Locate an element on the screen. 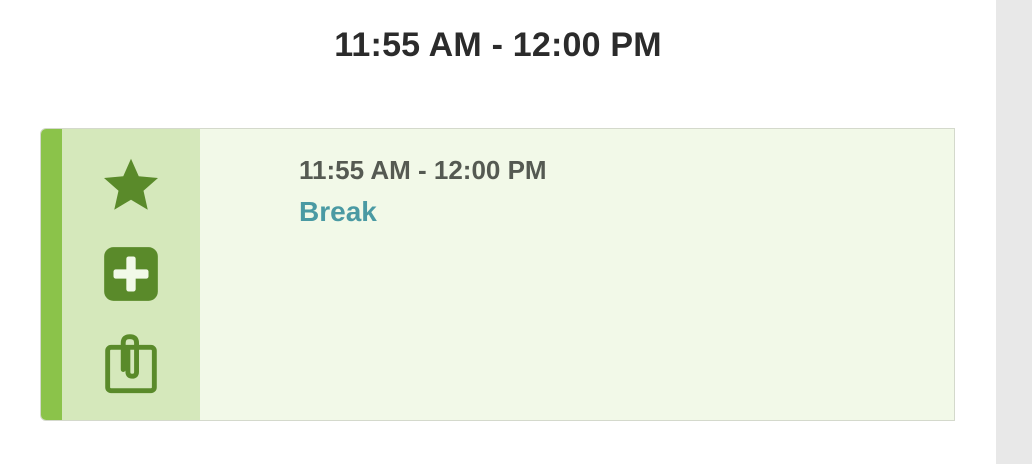 This screenshot has width=1032, height=464. favorite-button is located at coordinates (131, 186).